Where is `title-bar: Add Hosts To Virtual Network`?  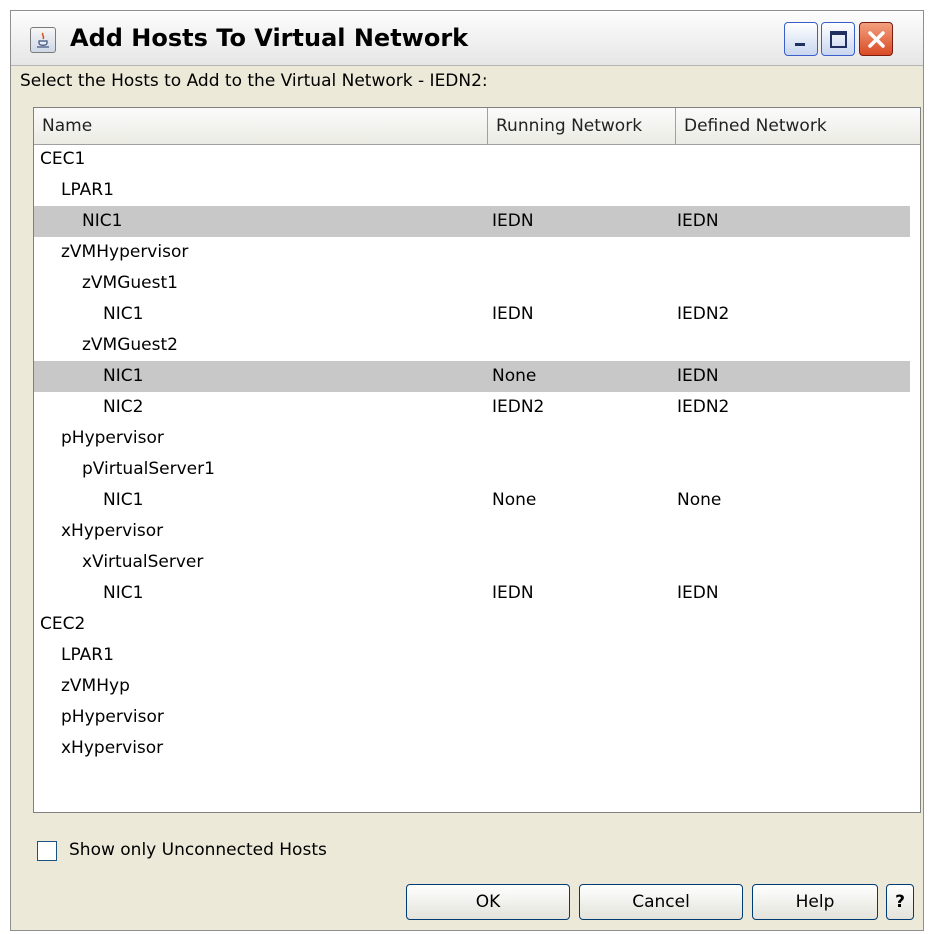 title-bar: Add Hosts To Virtual Network is located at coordinates (467, 38).